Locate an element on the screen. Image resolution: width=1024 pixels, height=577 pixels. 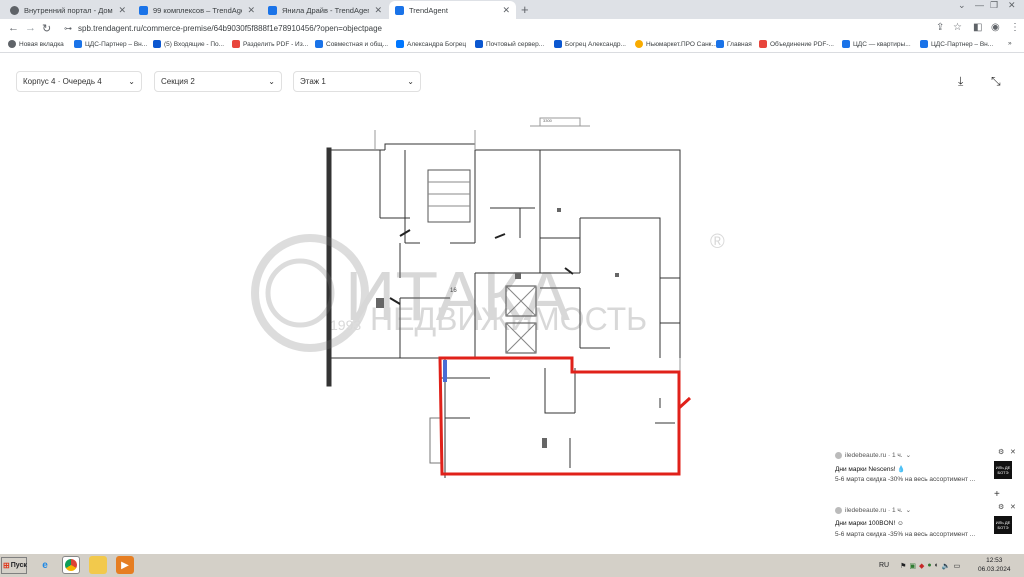
clock-date: 06.03.2024 is located at coordinates (994, 569).